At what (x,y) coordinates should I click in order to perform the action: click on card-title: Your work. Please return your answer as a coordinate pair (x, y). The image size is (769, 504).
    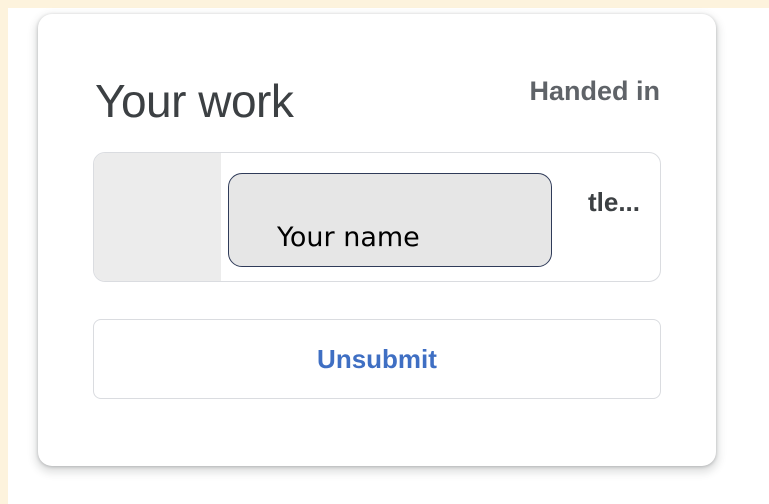
    Looking at the image, I should click on (194, 101).